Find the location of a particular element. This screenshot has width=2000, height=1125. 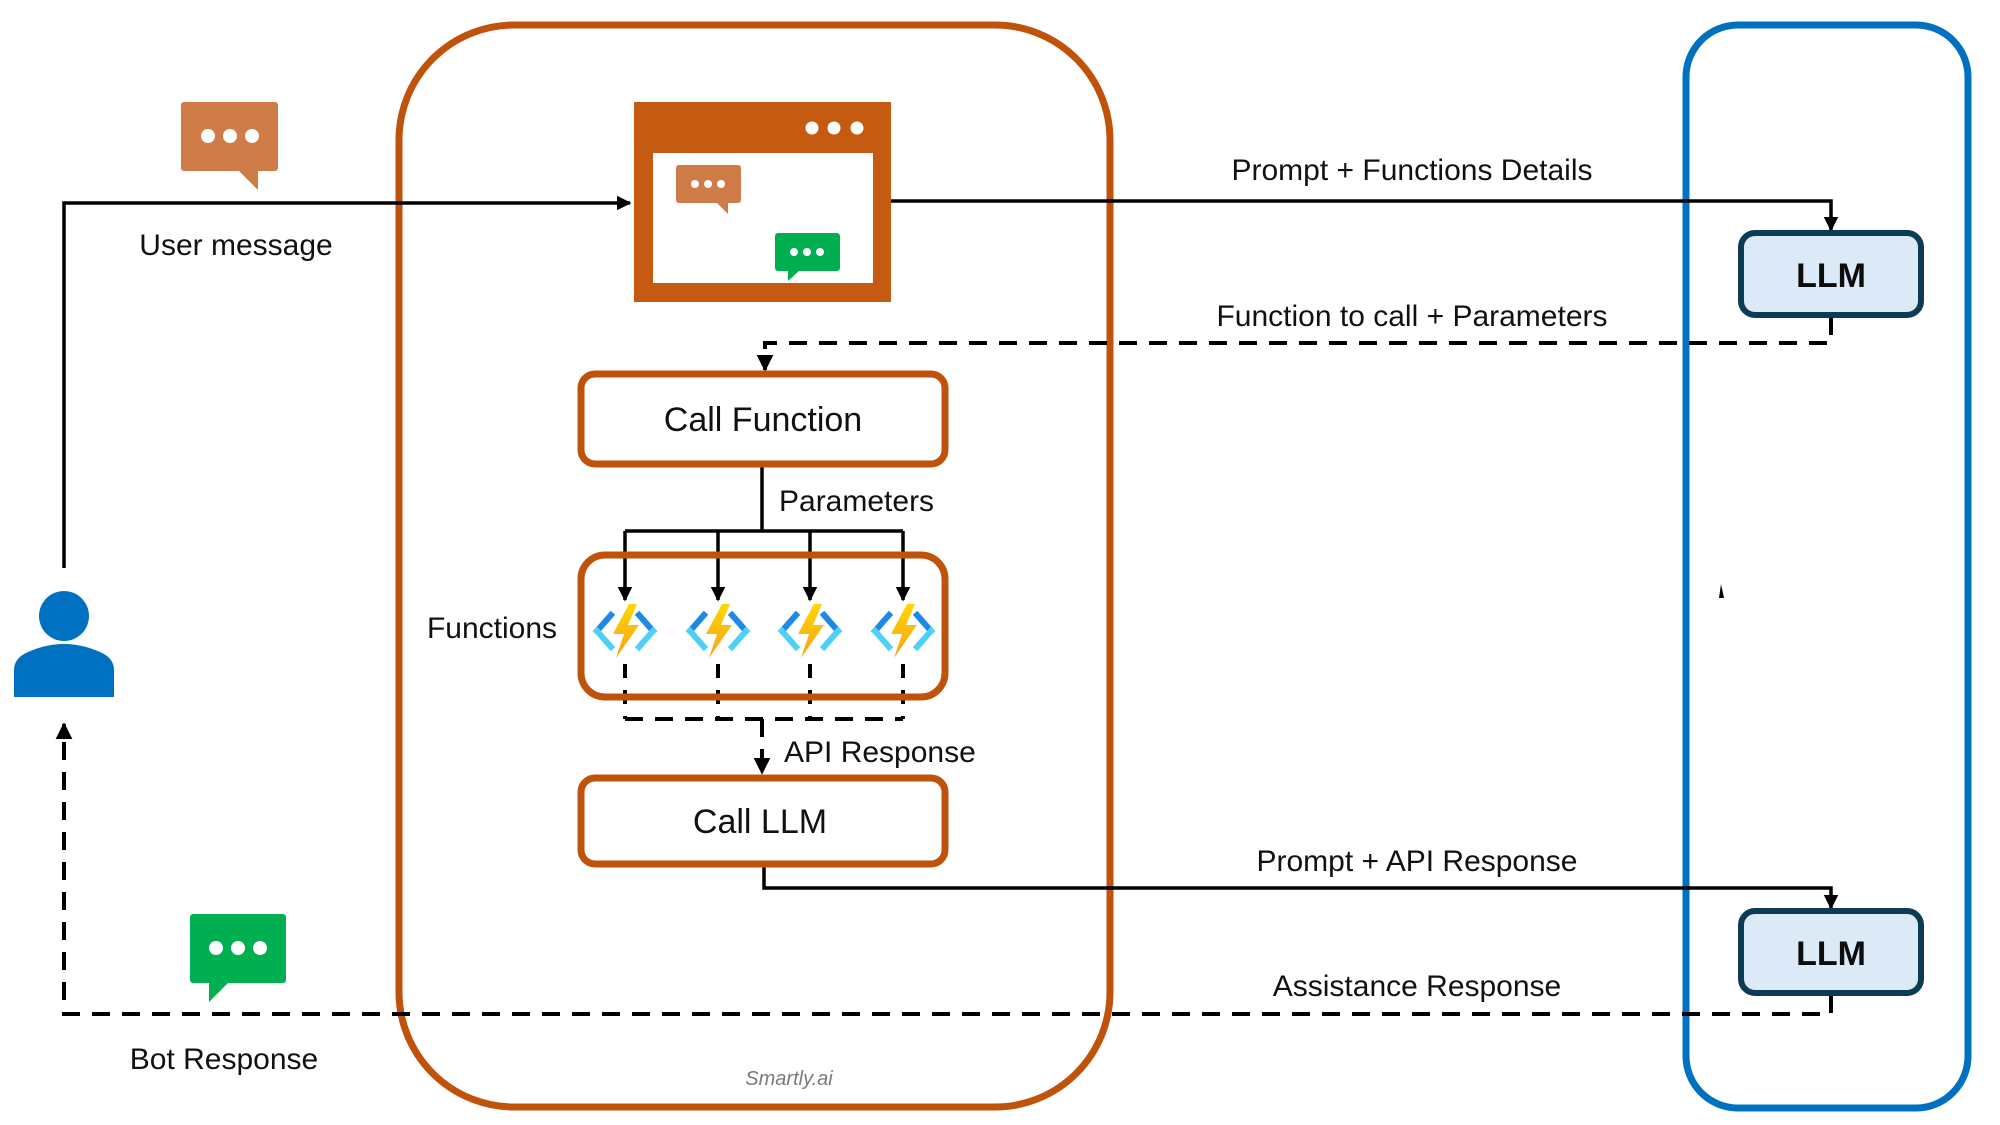

functions-label: Functions is located at coordinates (492, 628).